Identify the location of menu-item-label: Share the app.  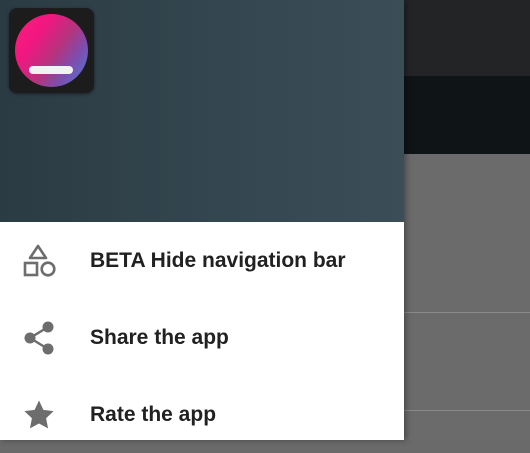
(159, 337).